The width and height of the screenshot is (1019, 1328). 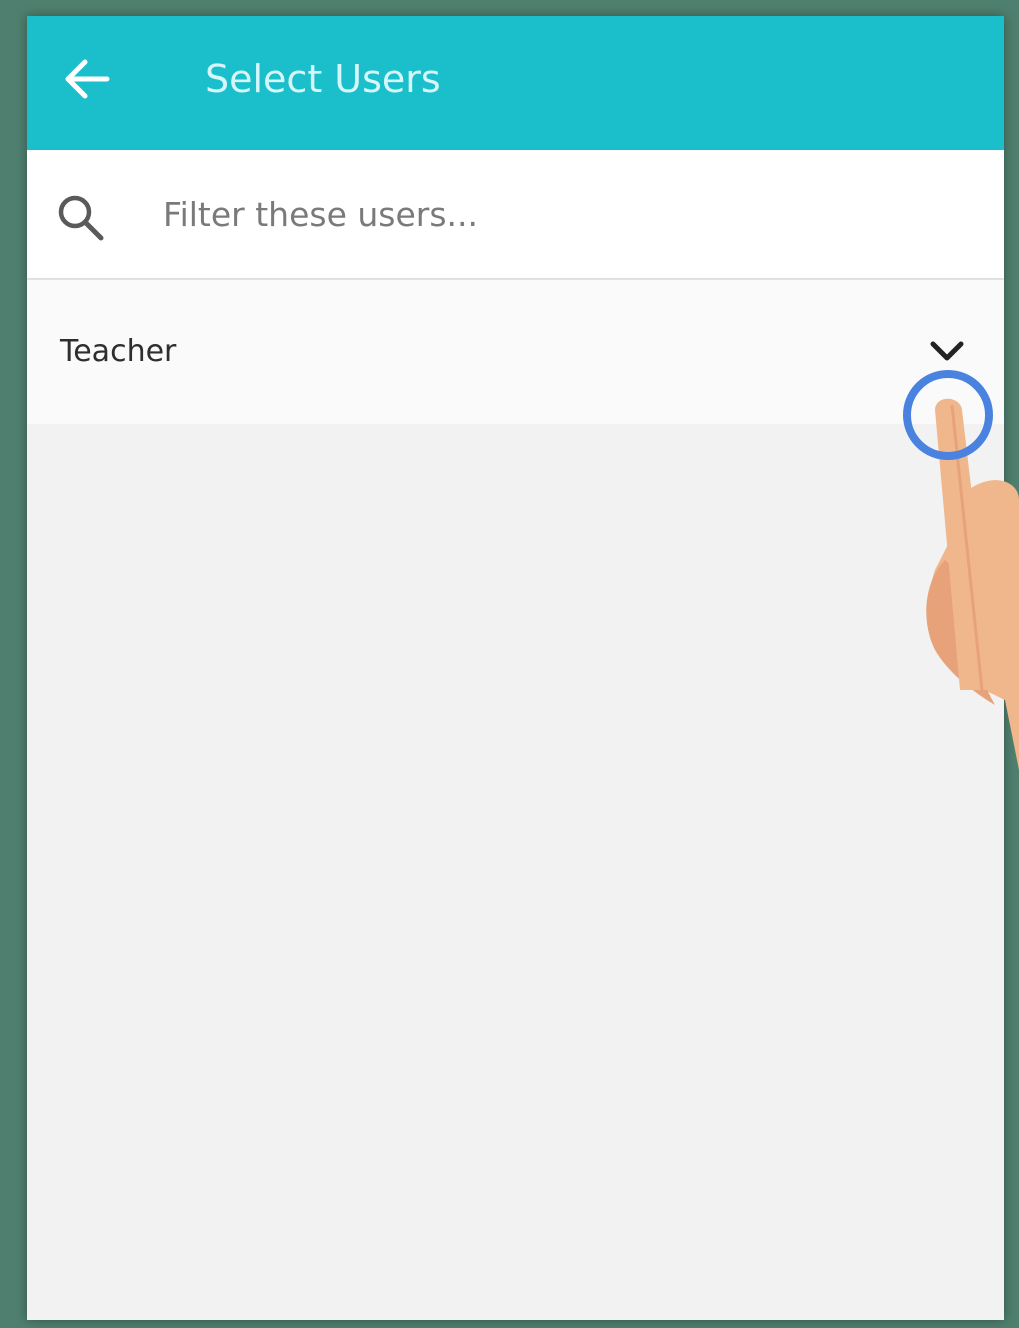 What do you see at coordinates (81, 218) in the screenshot?
I see `search-icon` at bounding box center [81, 218].